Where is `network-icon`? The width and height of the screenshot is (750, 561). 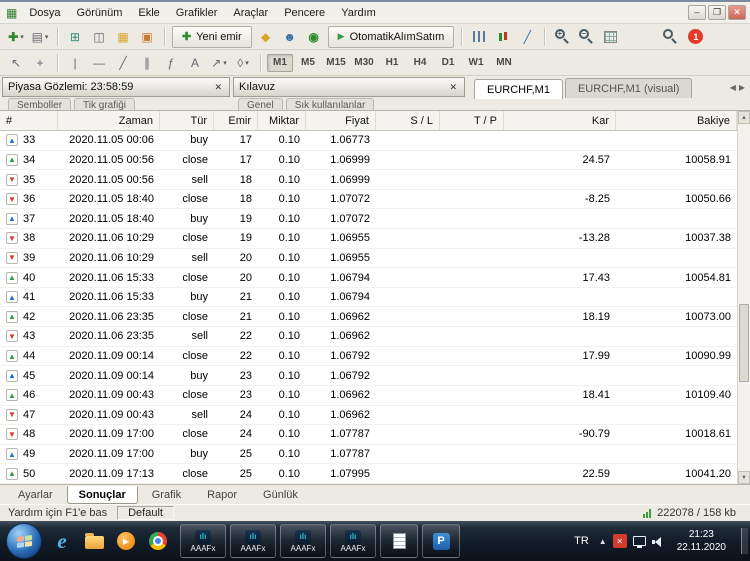 network-icon is located at coordinates (639, 542).